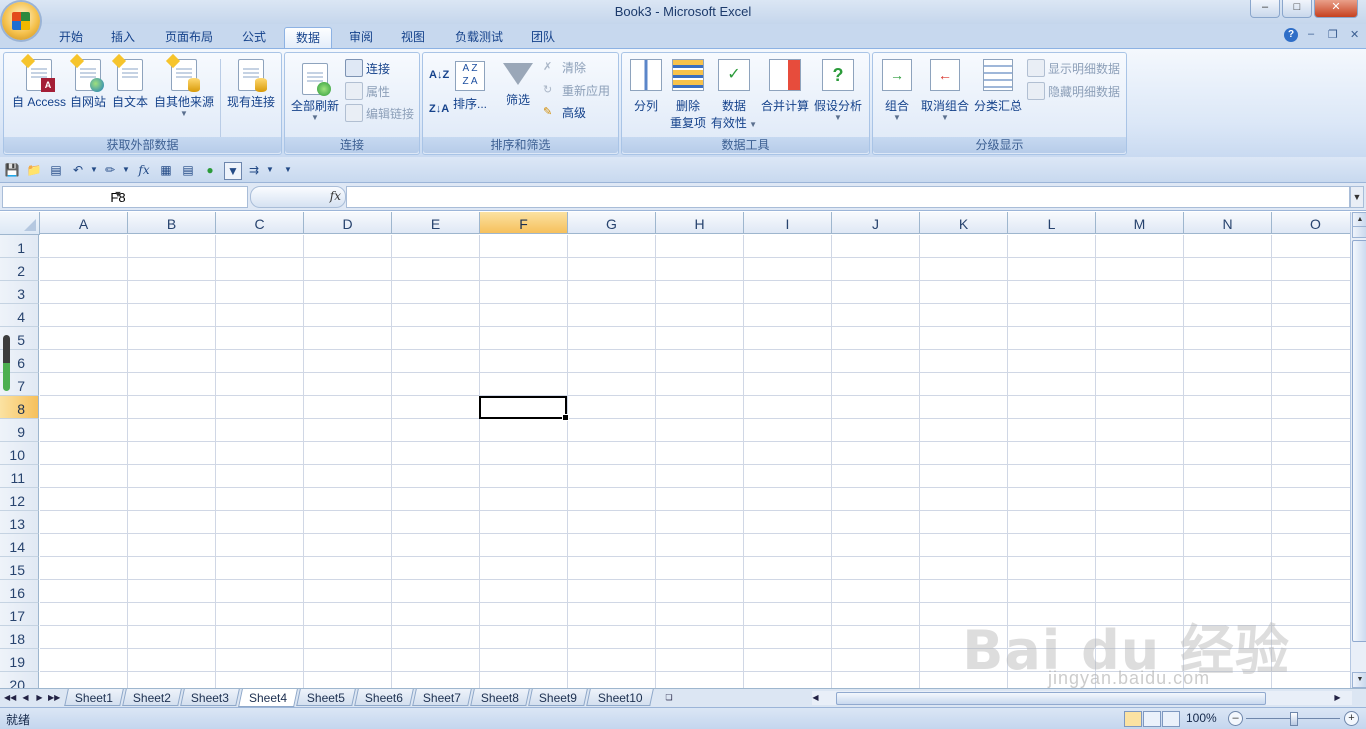  I want to click on scroll-left-icon: ◀, so click(815, 698).